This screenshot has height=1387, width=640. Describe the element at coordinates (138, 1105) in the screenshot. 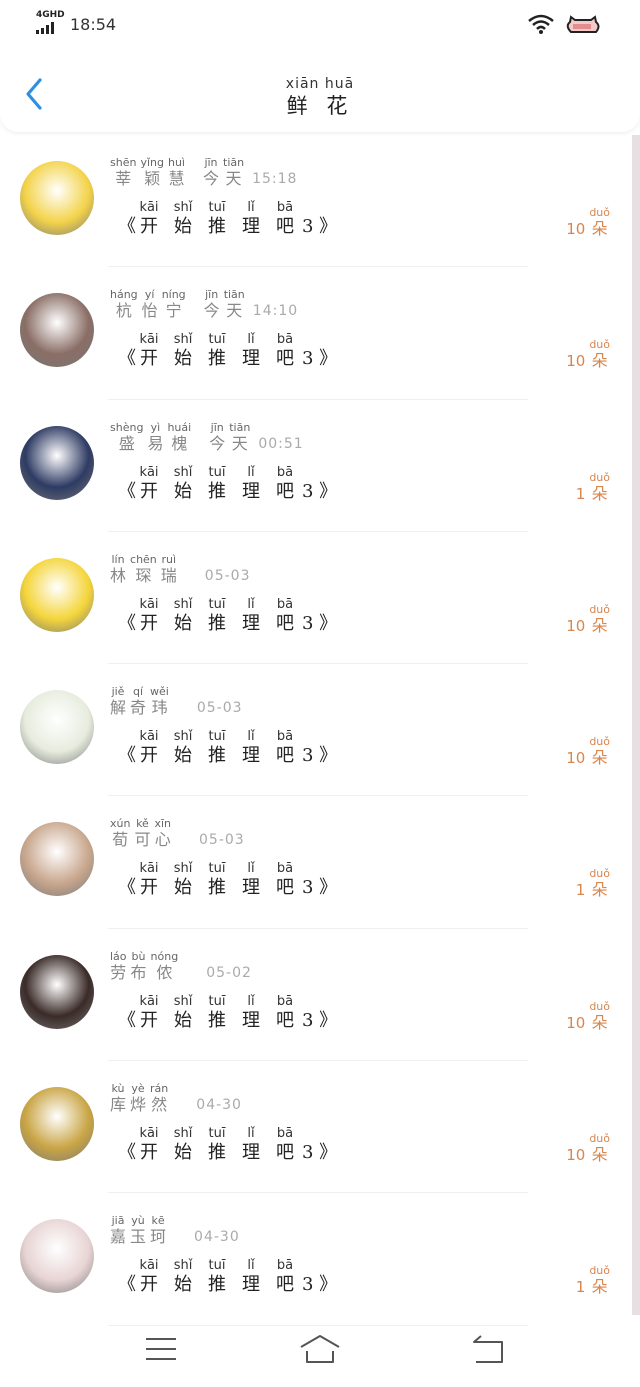

I see `hanzi: 烨` at that location.